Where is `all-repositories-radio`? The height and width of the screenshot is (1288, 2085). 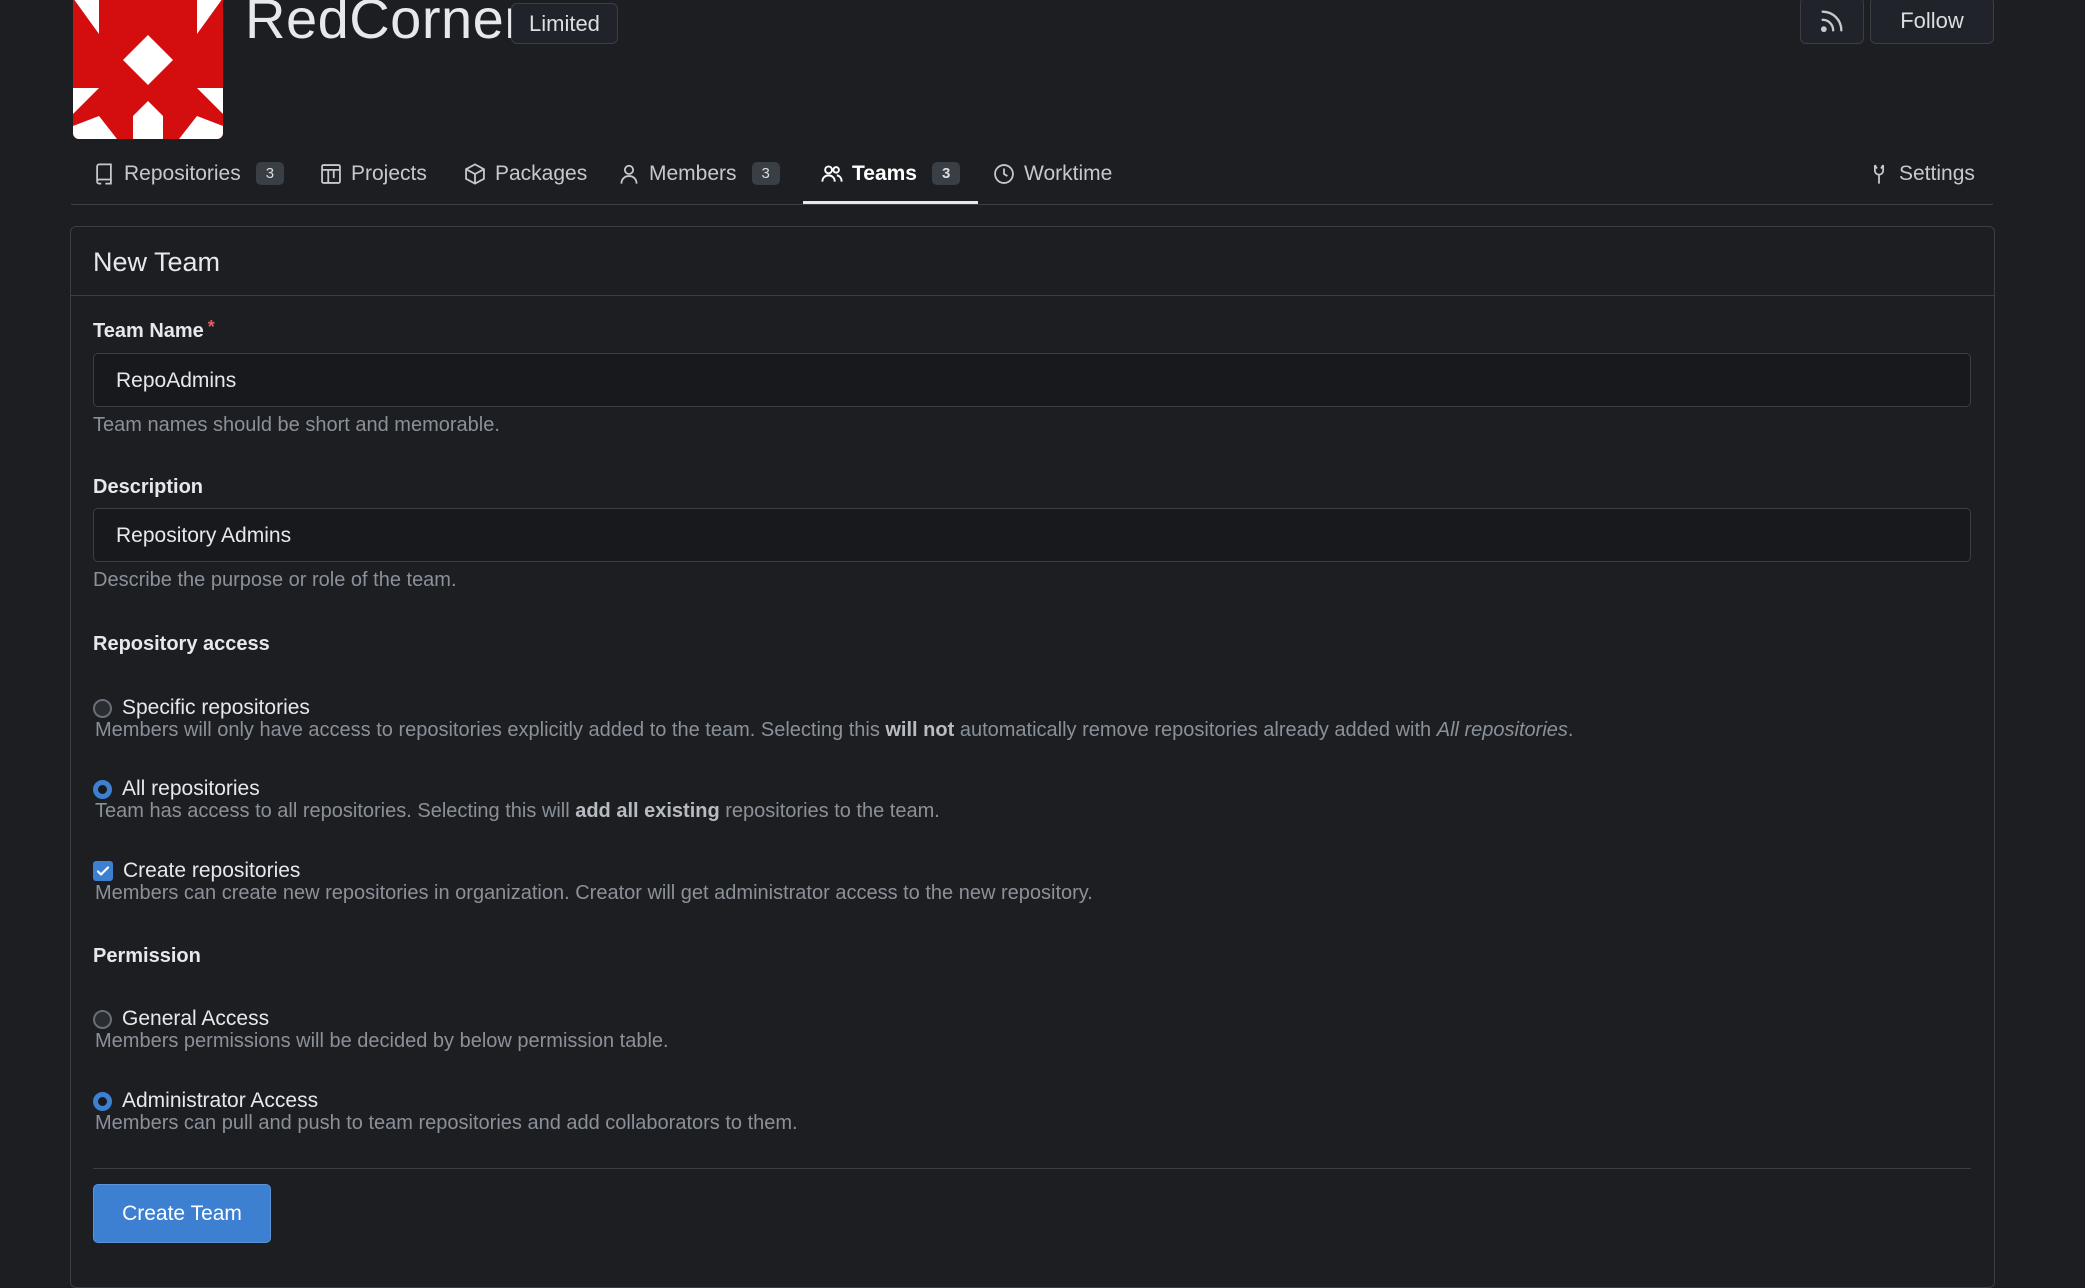 all-repositories-radio is located at coordinates (102, 789).